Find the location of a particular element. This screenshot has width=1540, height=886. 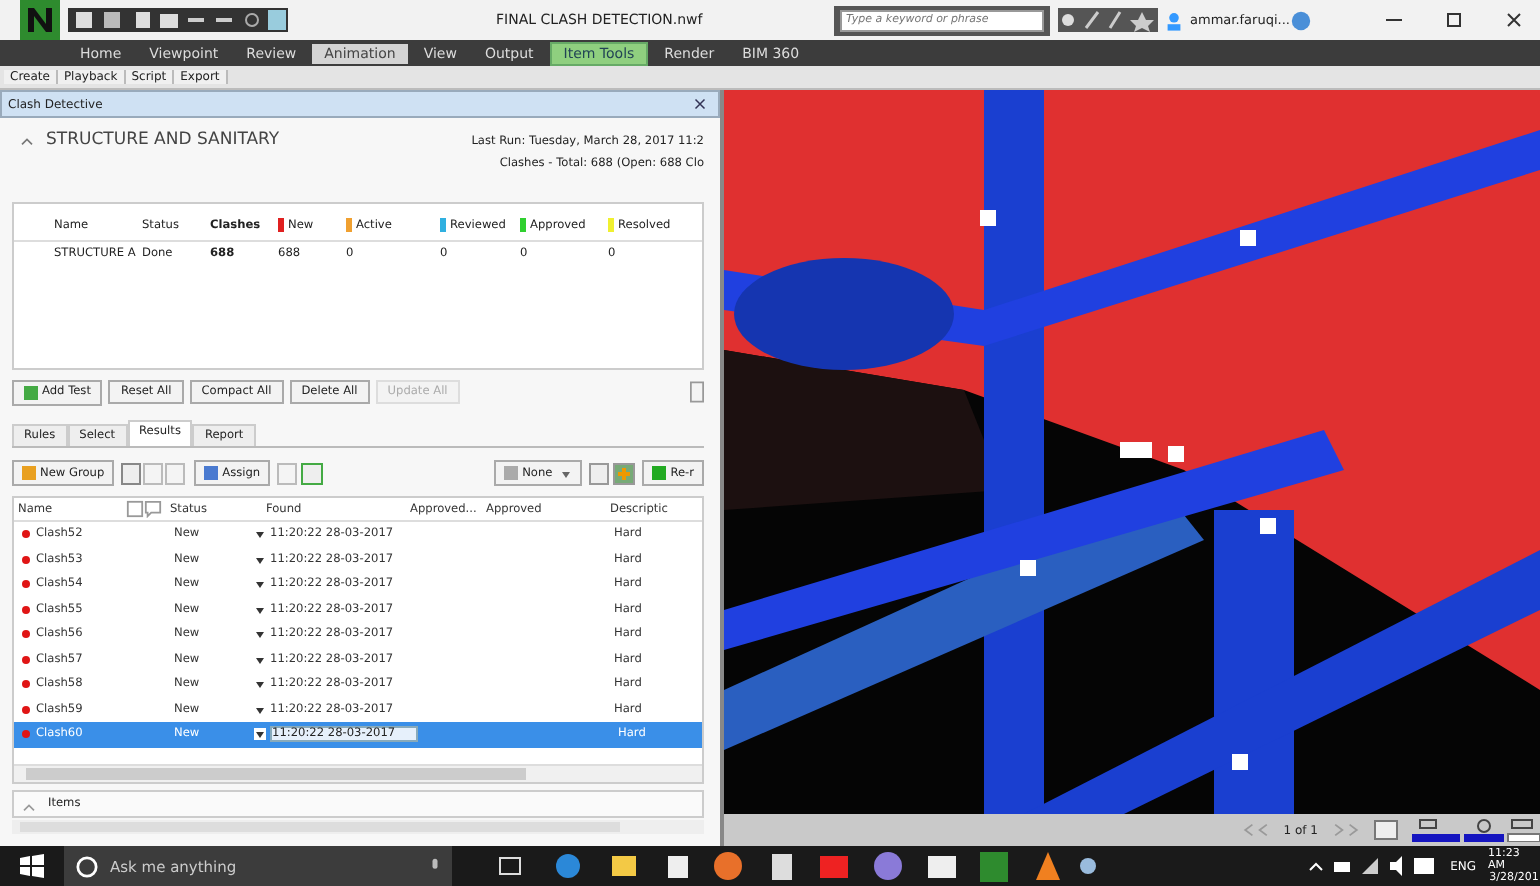

system-tray-icons is located at coordinates (1372, 866).